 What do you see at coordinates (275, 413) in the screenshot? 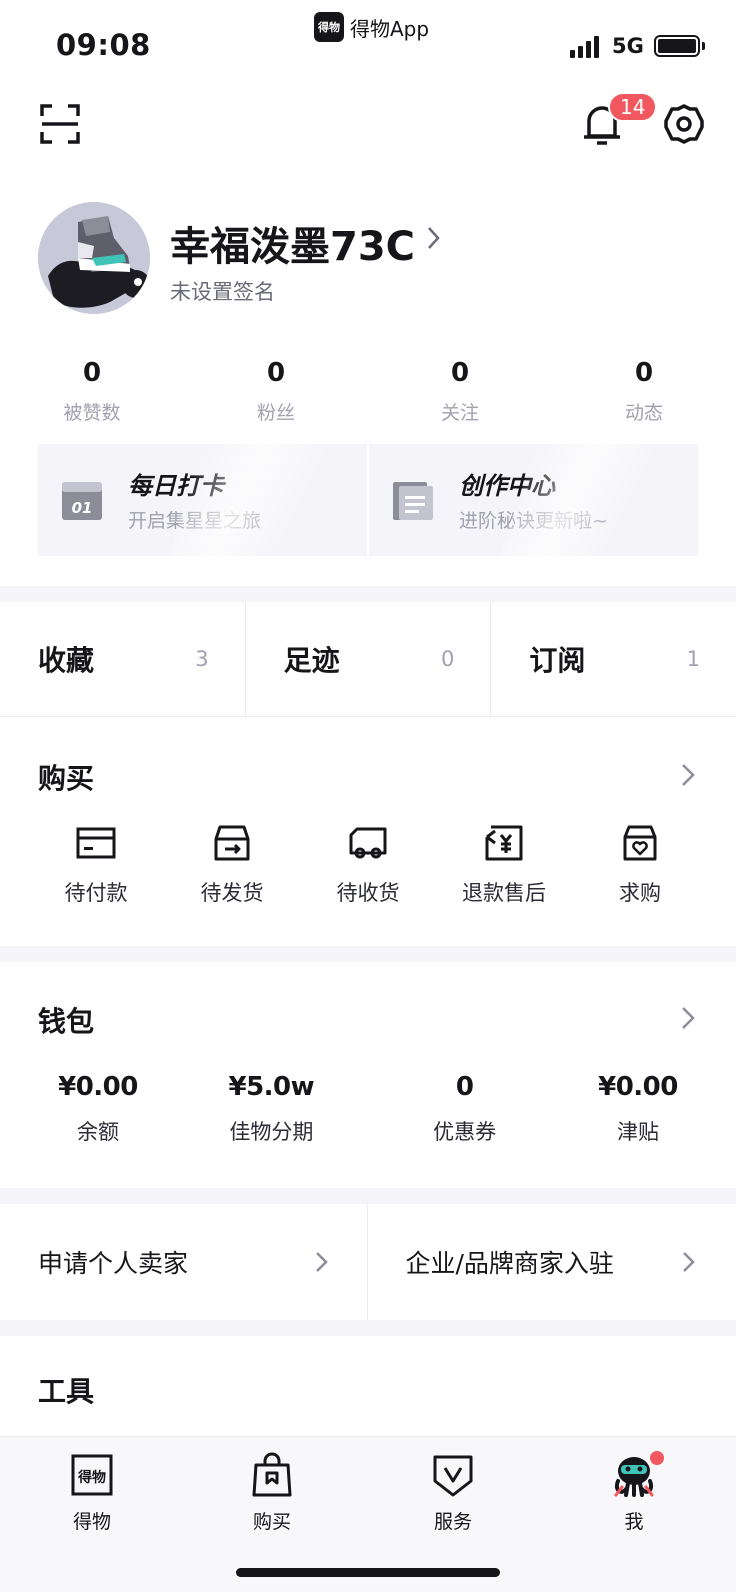
I see `stat-label: 粉丝` at bounding box center [275, 413].